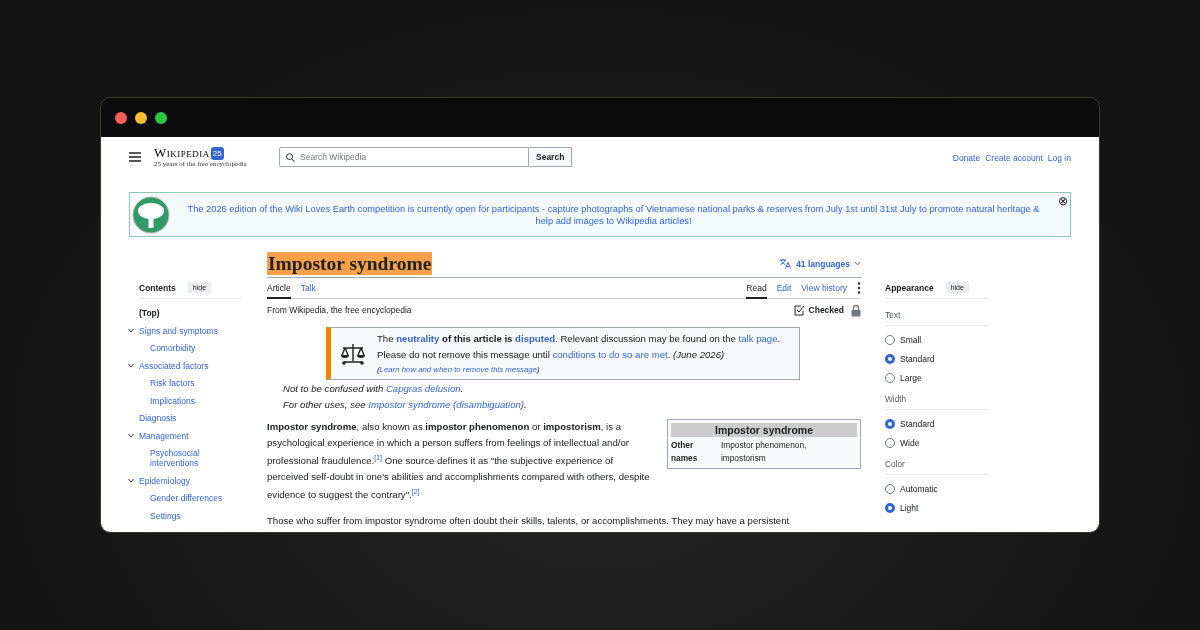 The height and width of the screenshot is (630, 1200). What do you see at coordinates (799, 310) in the screenshot?
I see `checkbox-icon` at bounding box center [799, 310].